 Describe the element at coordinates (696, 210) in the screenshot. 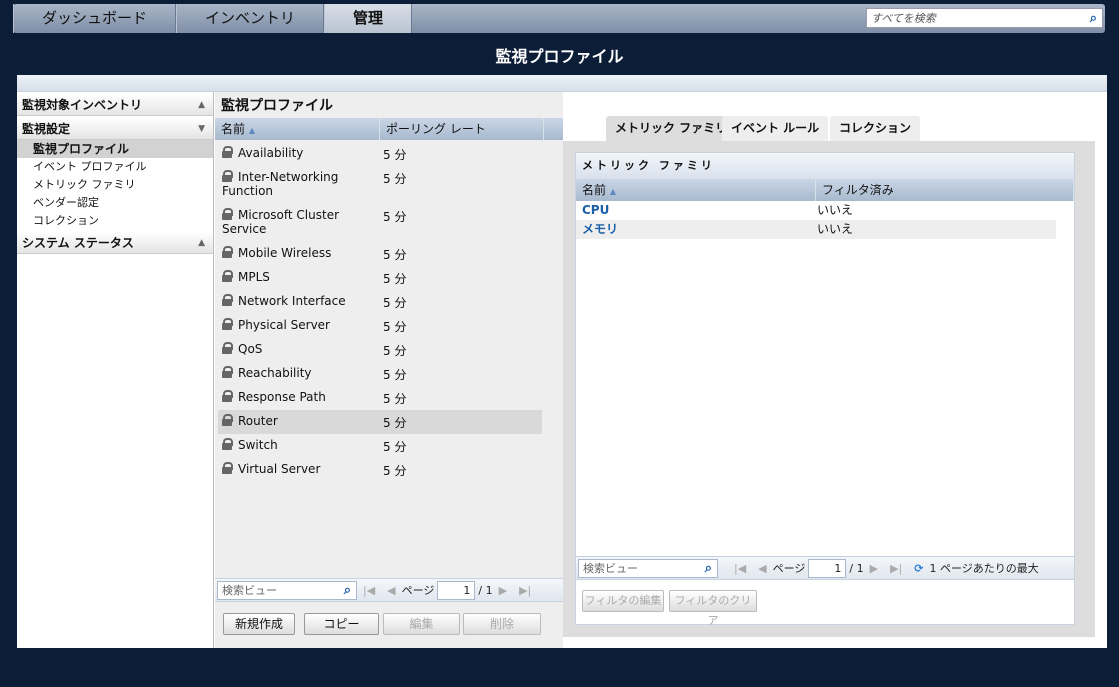

I see `metric-name-link: CPU` at that location.